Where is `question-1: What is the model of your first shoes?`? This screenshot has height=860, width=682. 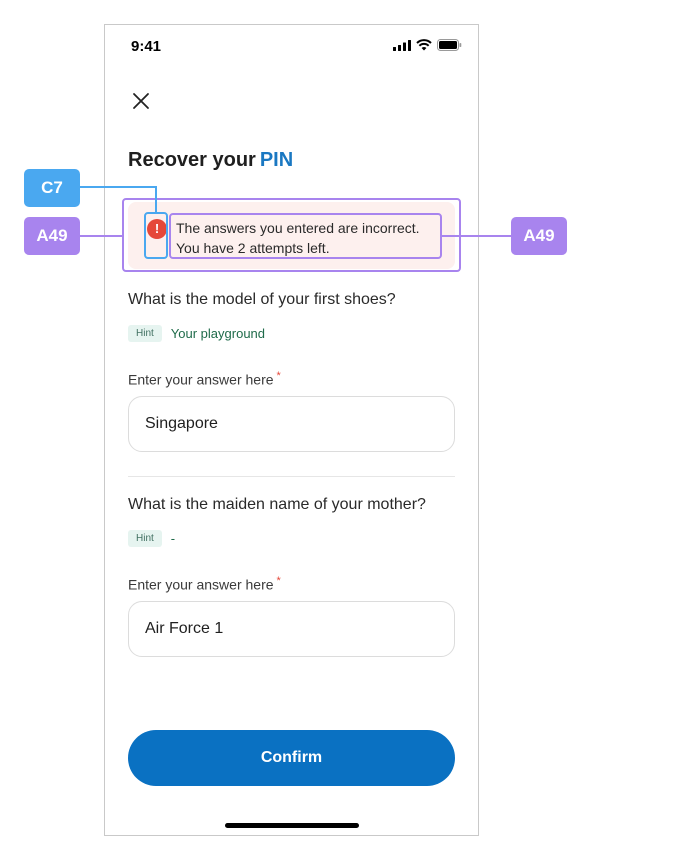
question-1: What is the model of your first shoes? is located at coordinates (262, 299).